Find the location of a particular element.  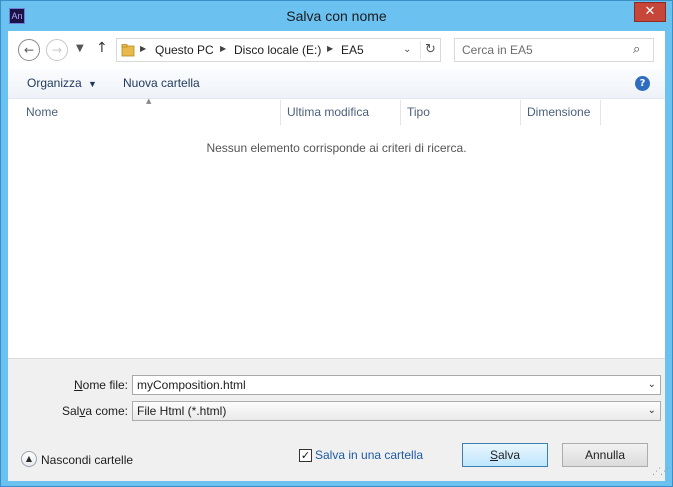

check-icon: ✓ is located at coordinates (305, 455).